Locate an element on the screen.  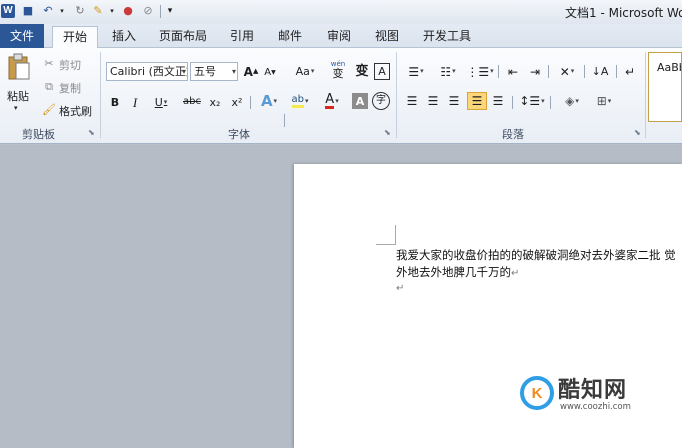
borders-button: ⊞ ▾ is located at coordinates (604, 101).